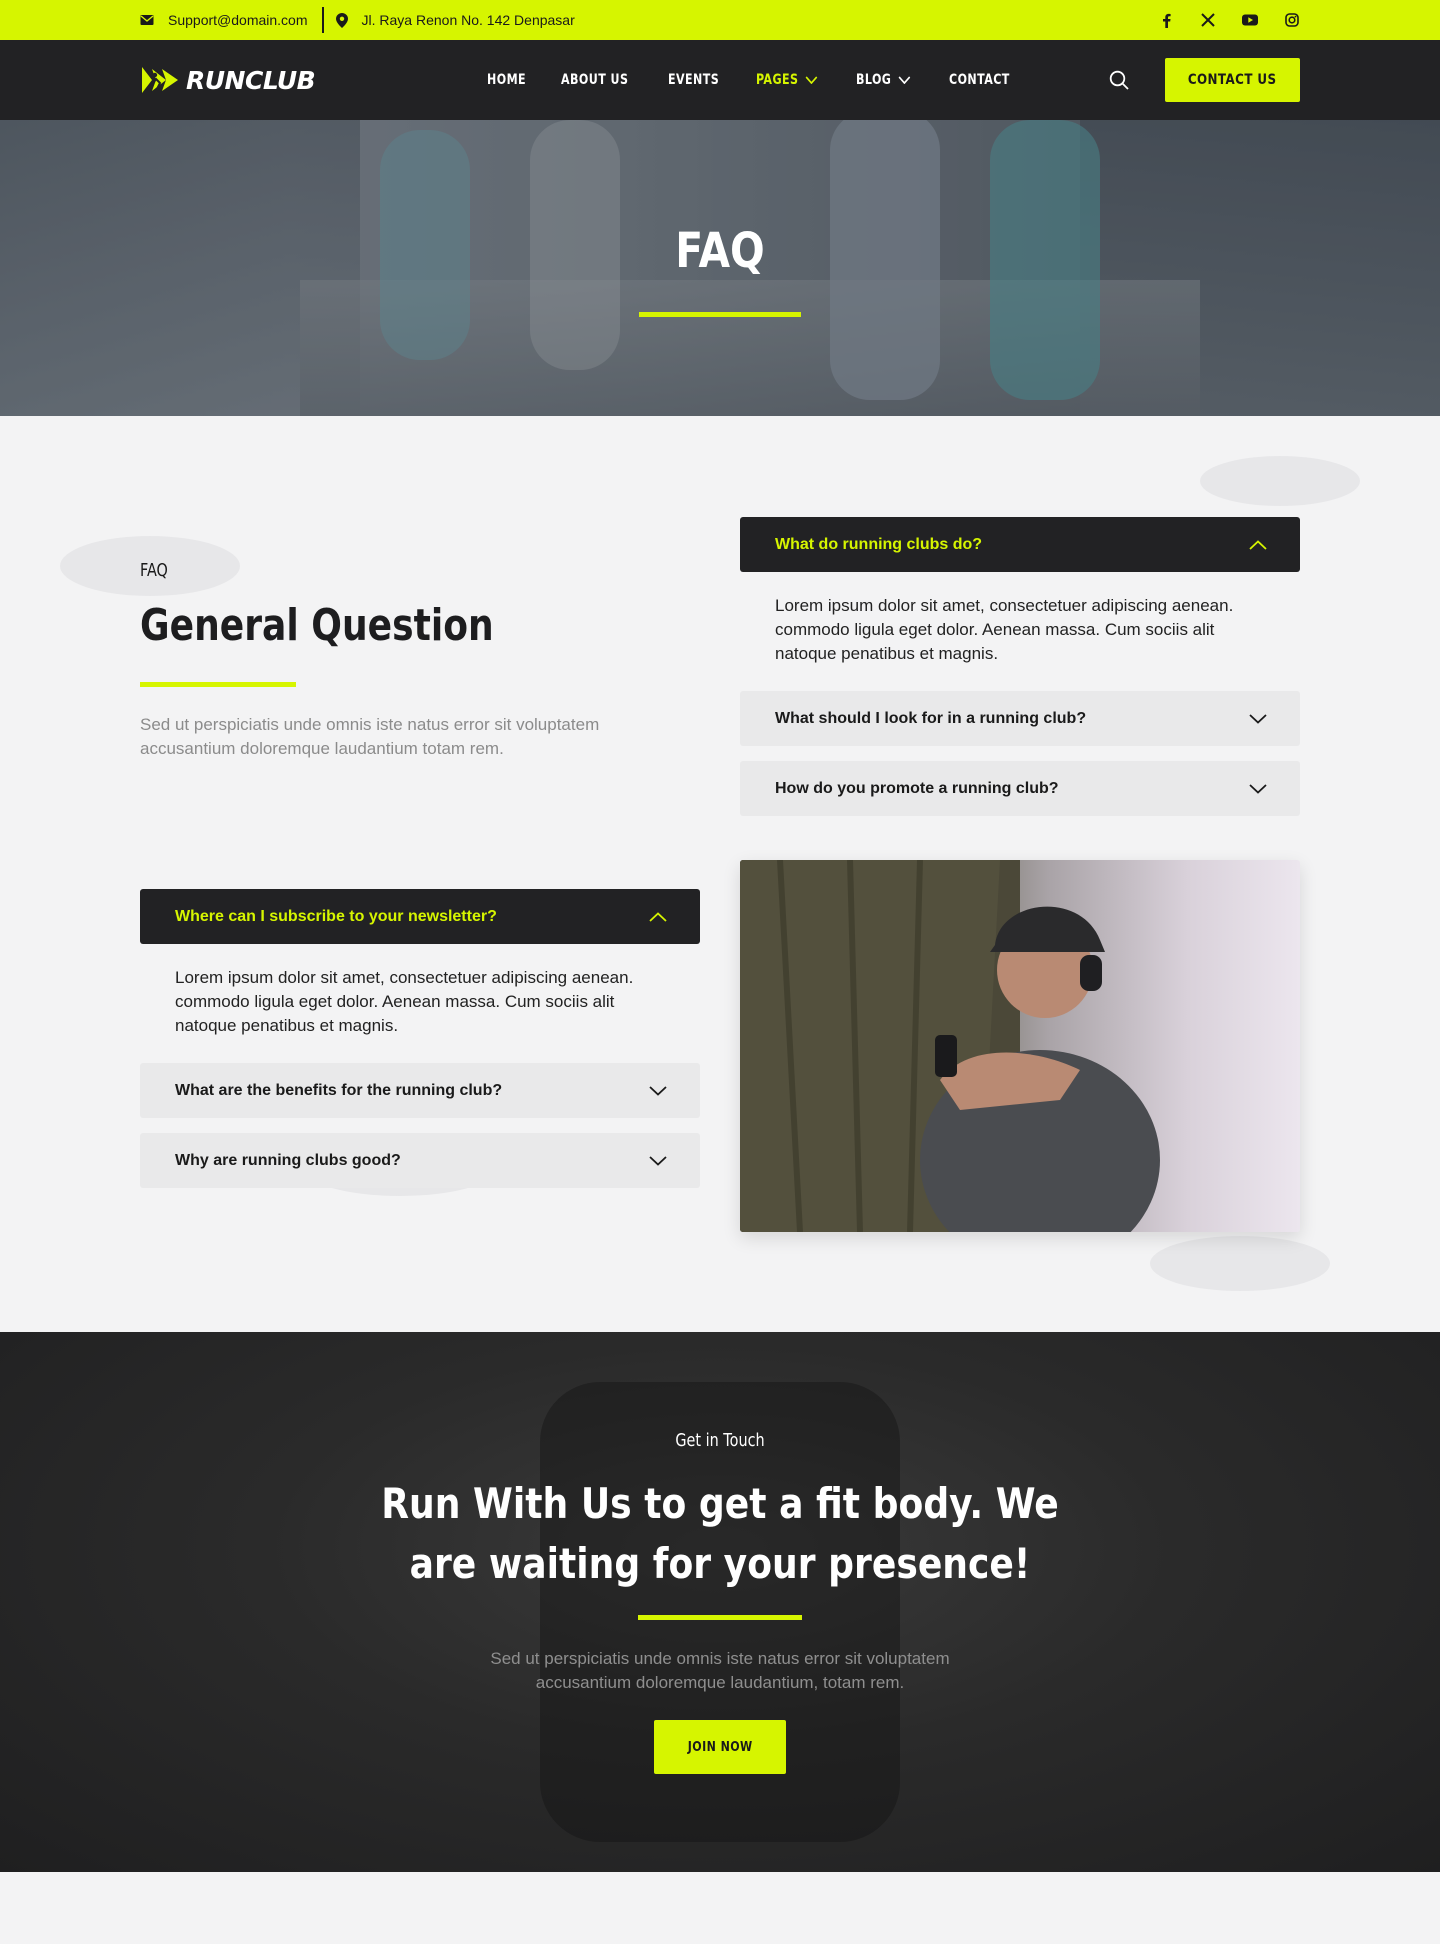 The height and width of the screenshot is (1944, 1440). I want to click on email-text: Support@domain.com, so click(238, 20).